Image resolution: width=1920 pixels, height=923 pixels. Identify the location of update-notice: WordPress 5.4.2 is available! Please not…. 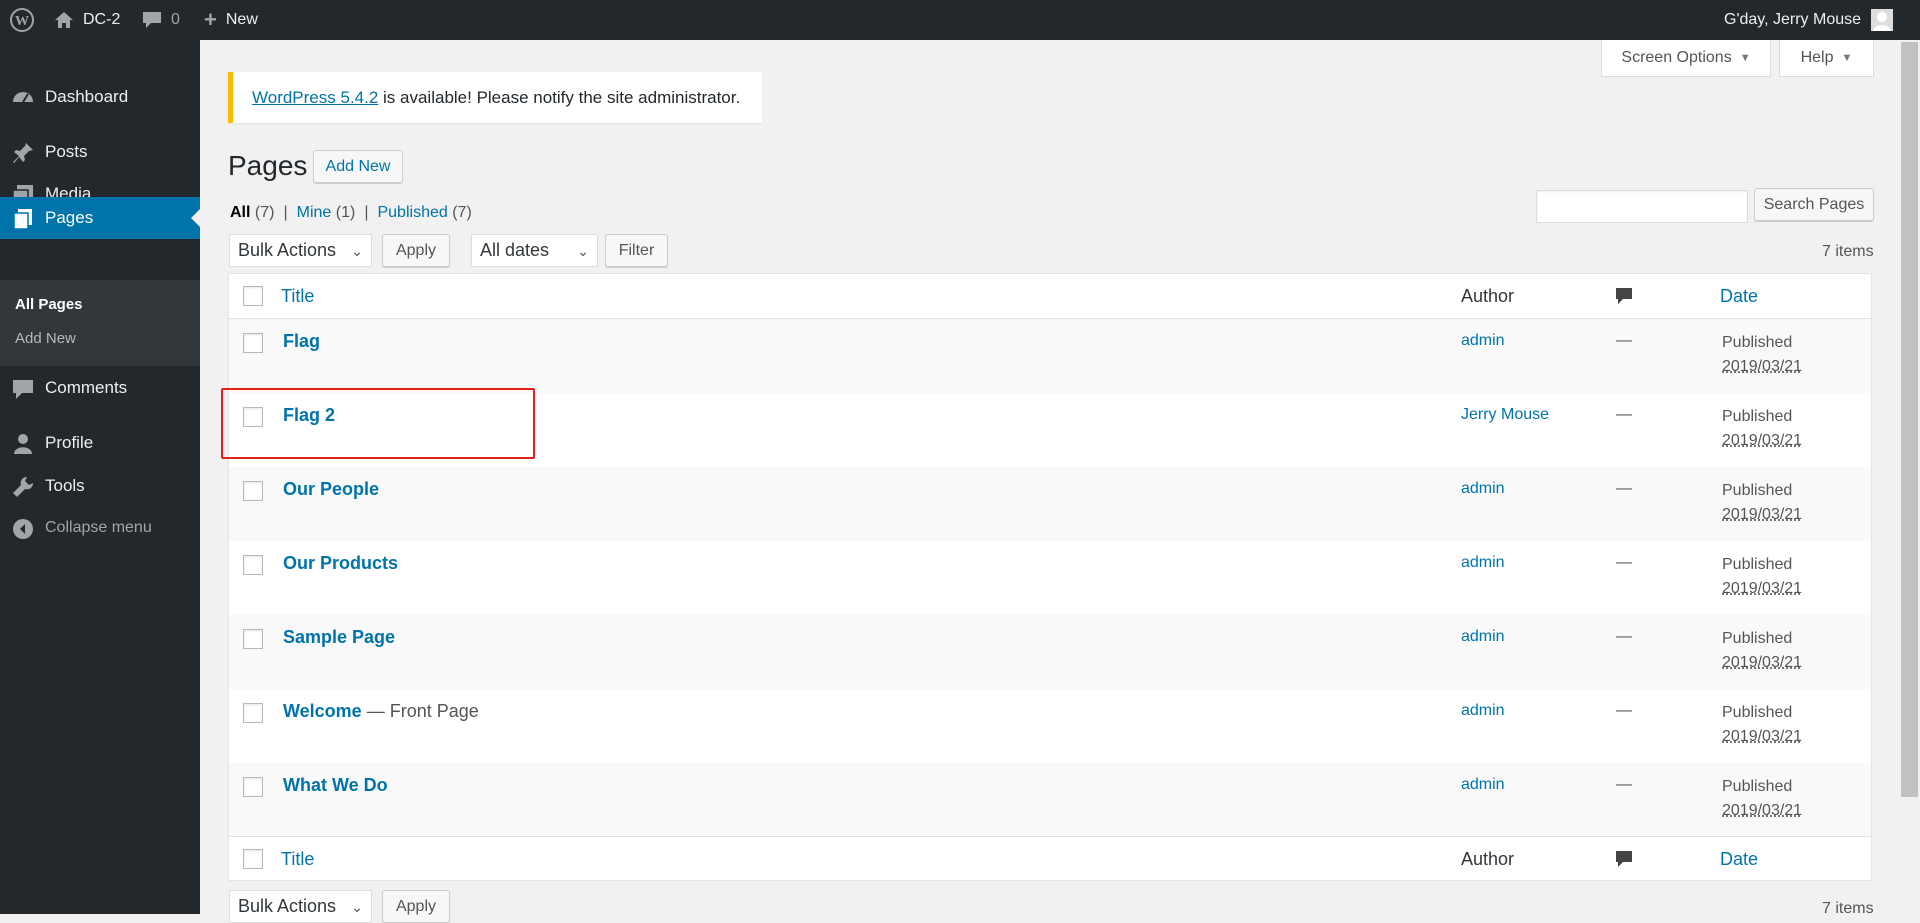
(495, 97).